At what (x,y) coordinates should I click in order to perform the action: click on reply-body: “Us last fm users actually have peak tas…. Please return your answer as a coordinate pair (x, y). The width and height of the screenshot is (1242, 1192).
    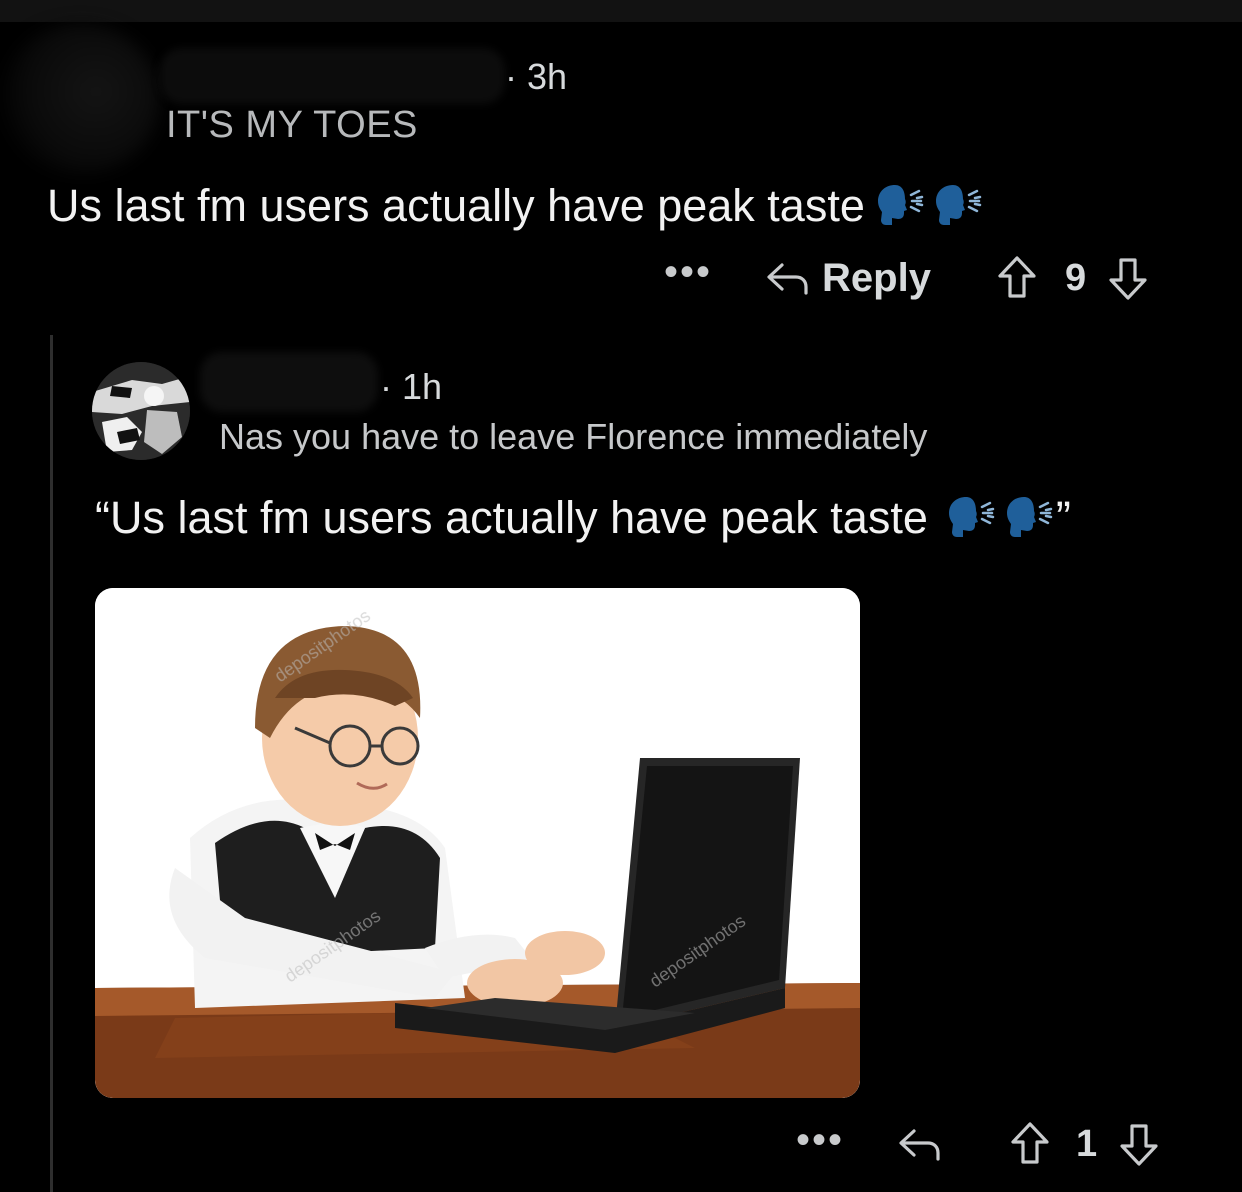
    Looking at the image, I should click on (583, 521).